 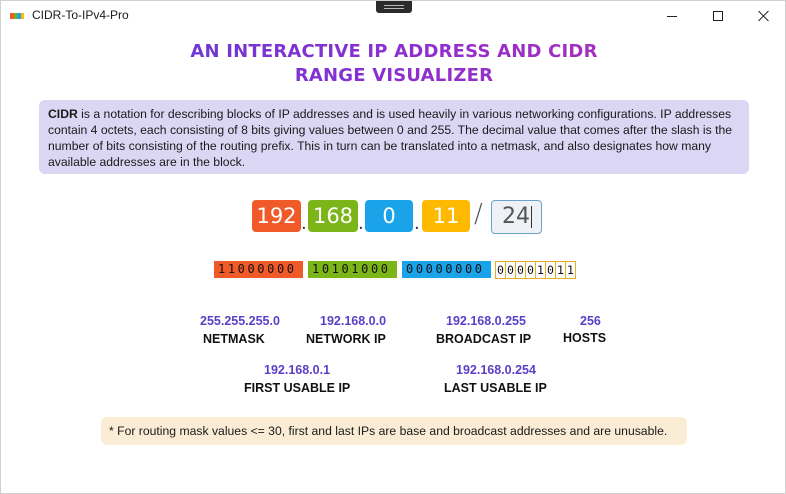 I want to click on text-caret, so click(x=531, y=217).